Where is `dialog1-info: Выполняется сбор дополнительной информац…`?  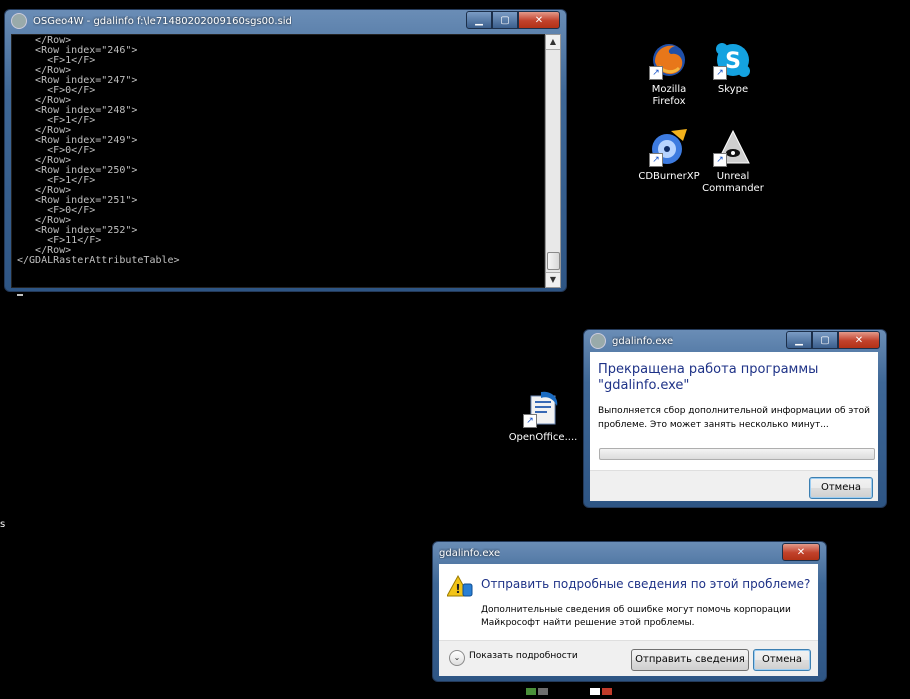 dialog1-info: Выполняется сбор дополнительной информац… is located at coordinates (734, 418).